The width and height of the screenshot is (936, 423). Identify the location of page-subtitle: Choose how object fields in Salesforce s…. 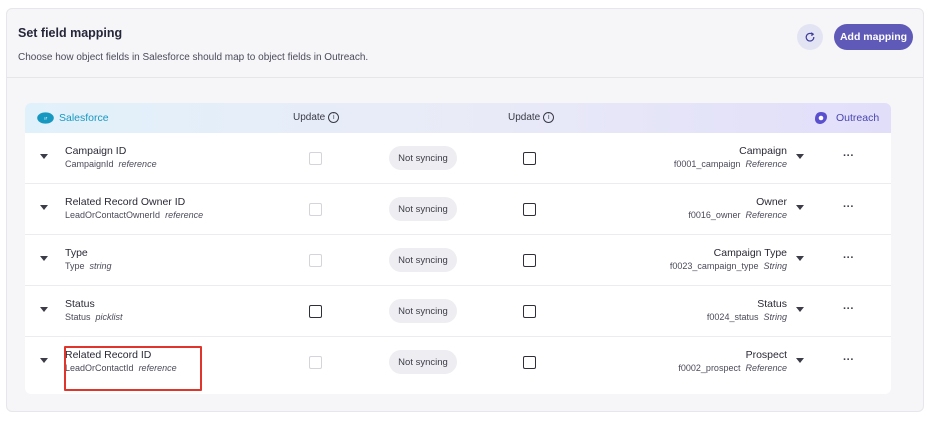
(193, 57).